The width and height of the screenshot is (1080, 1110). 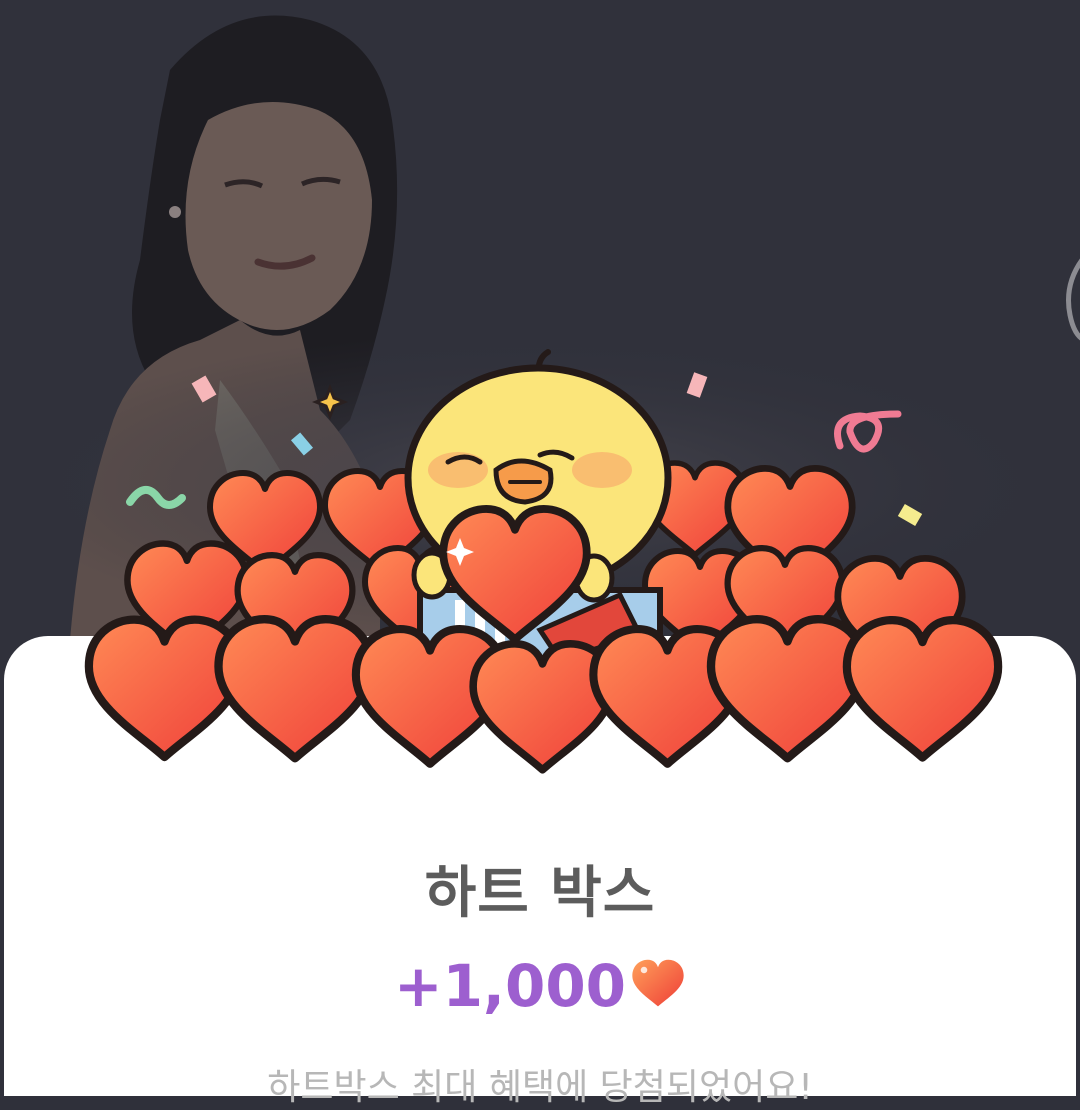 I want to click on reward-amount: +1,000, so click(x=510, y=986).